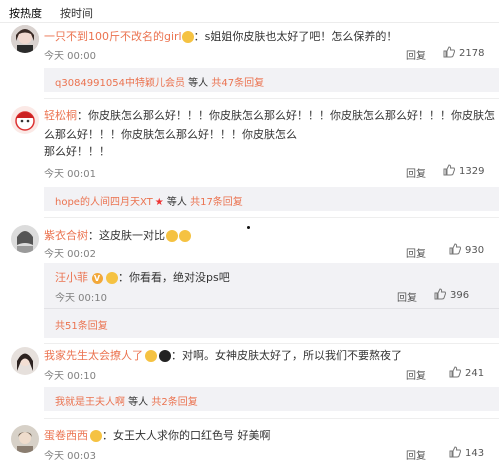  What do you see at coordinates (25, 13) in the screenshot?
I see `sort-by-hot-tab: 按热度` at bounding box center [25, 13].